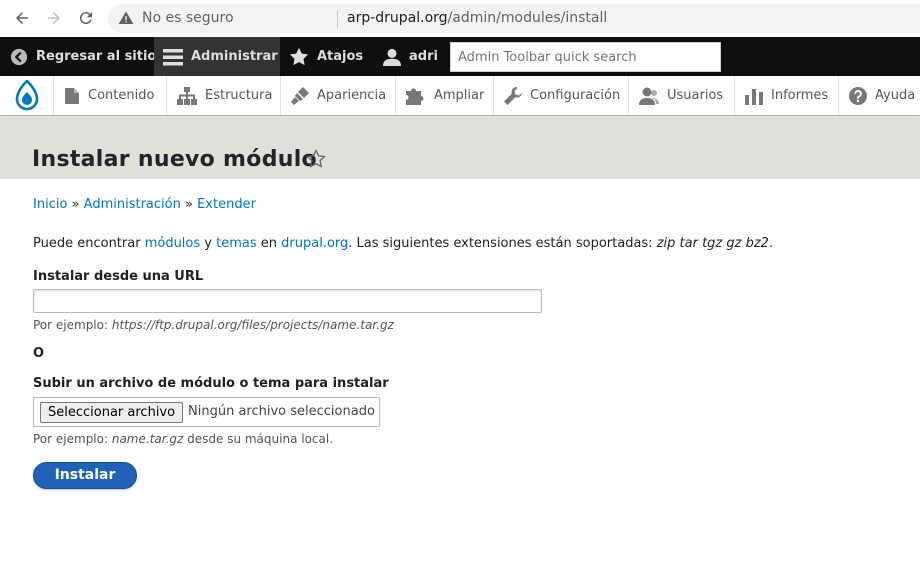  I want to click on tray-item-configuration: Configuración, so click(561, 95).